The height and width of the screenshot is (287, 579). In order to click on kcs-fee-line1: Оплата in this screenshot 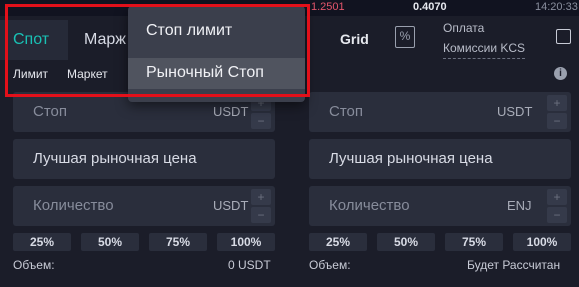, I will do `click(464, 28)`.